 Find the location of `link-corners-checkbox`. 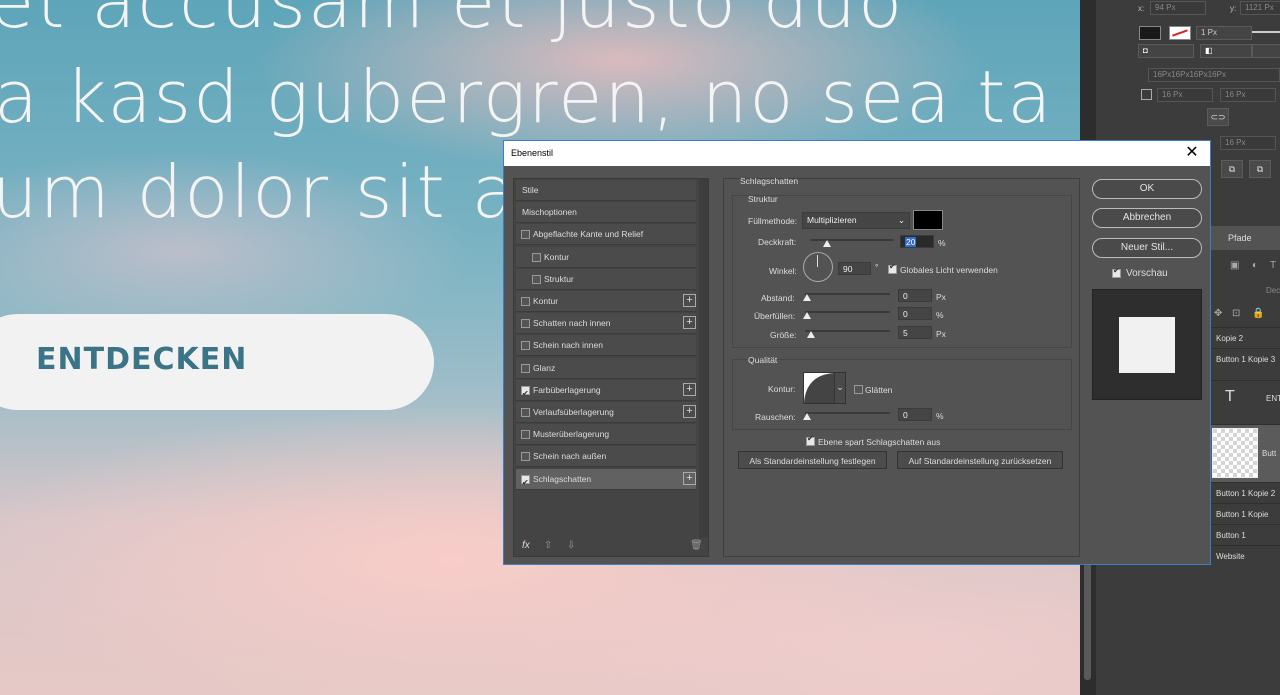

link-corners-checkbox is located at coordinates (1146, 94).